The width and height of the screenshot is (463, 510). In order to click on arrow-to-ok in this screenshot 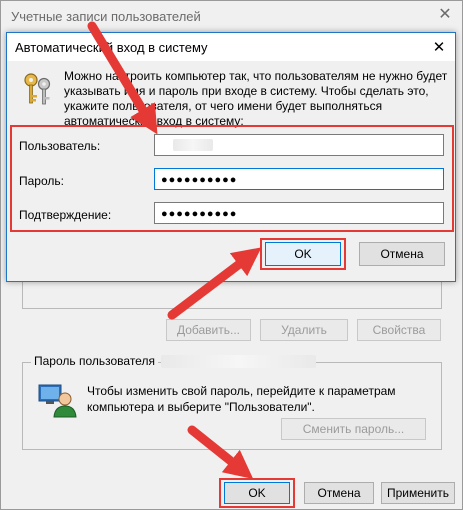, I will do `click(220, 452)`.